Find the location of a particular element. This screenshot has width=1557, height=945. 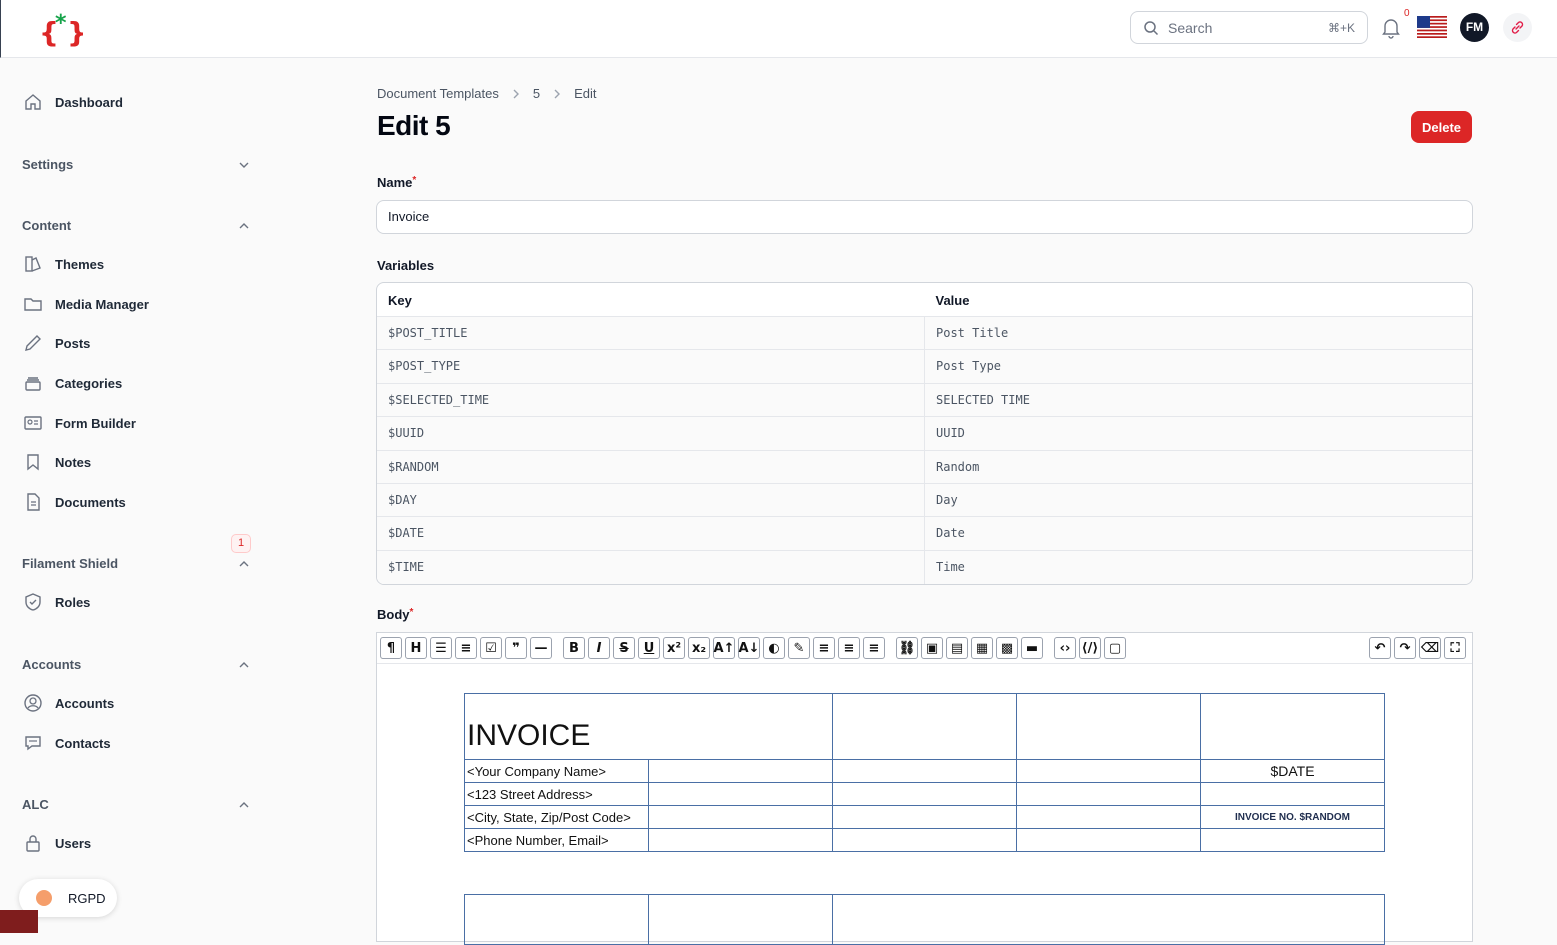

table-row: $RANDOM Random is located at coordinates (924, 467).